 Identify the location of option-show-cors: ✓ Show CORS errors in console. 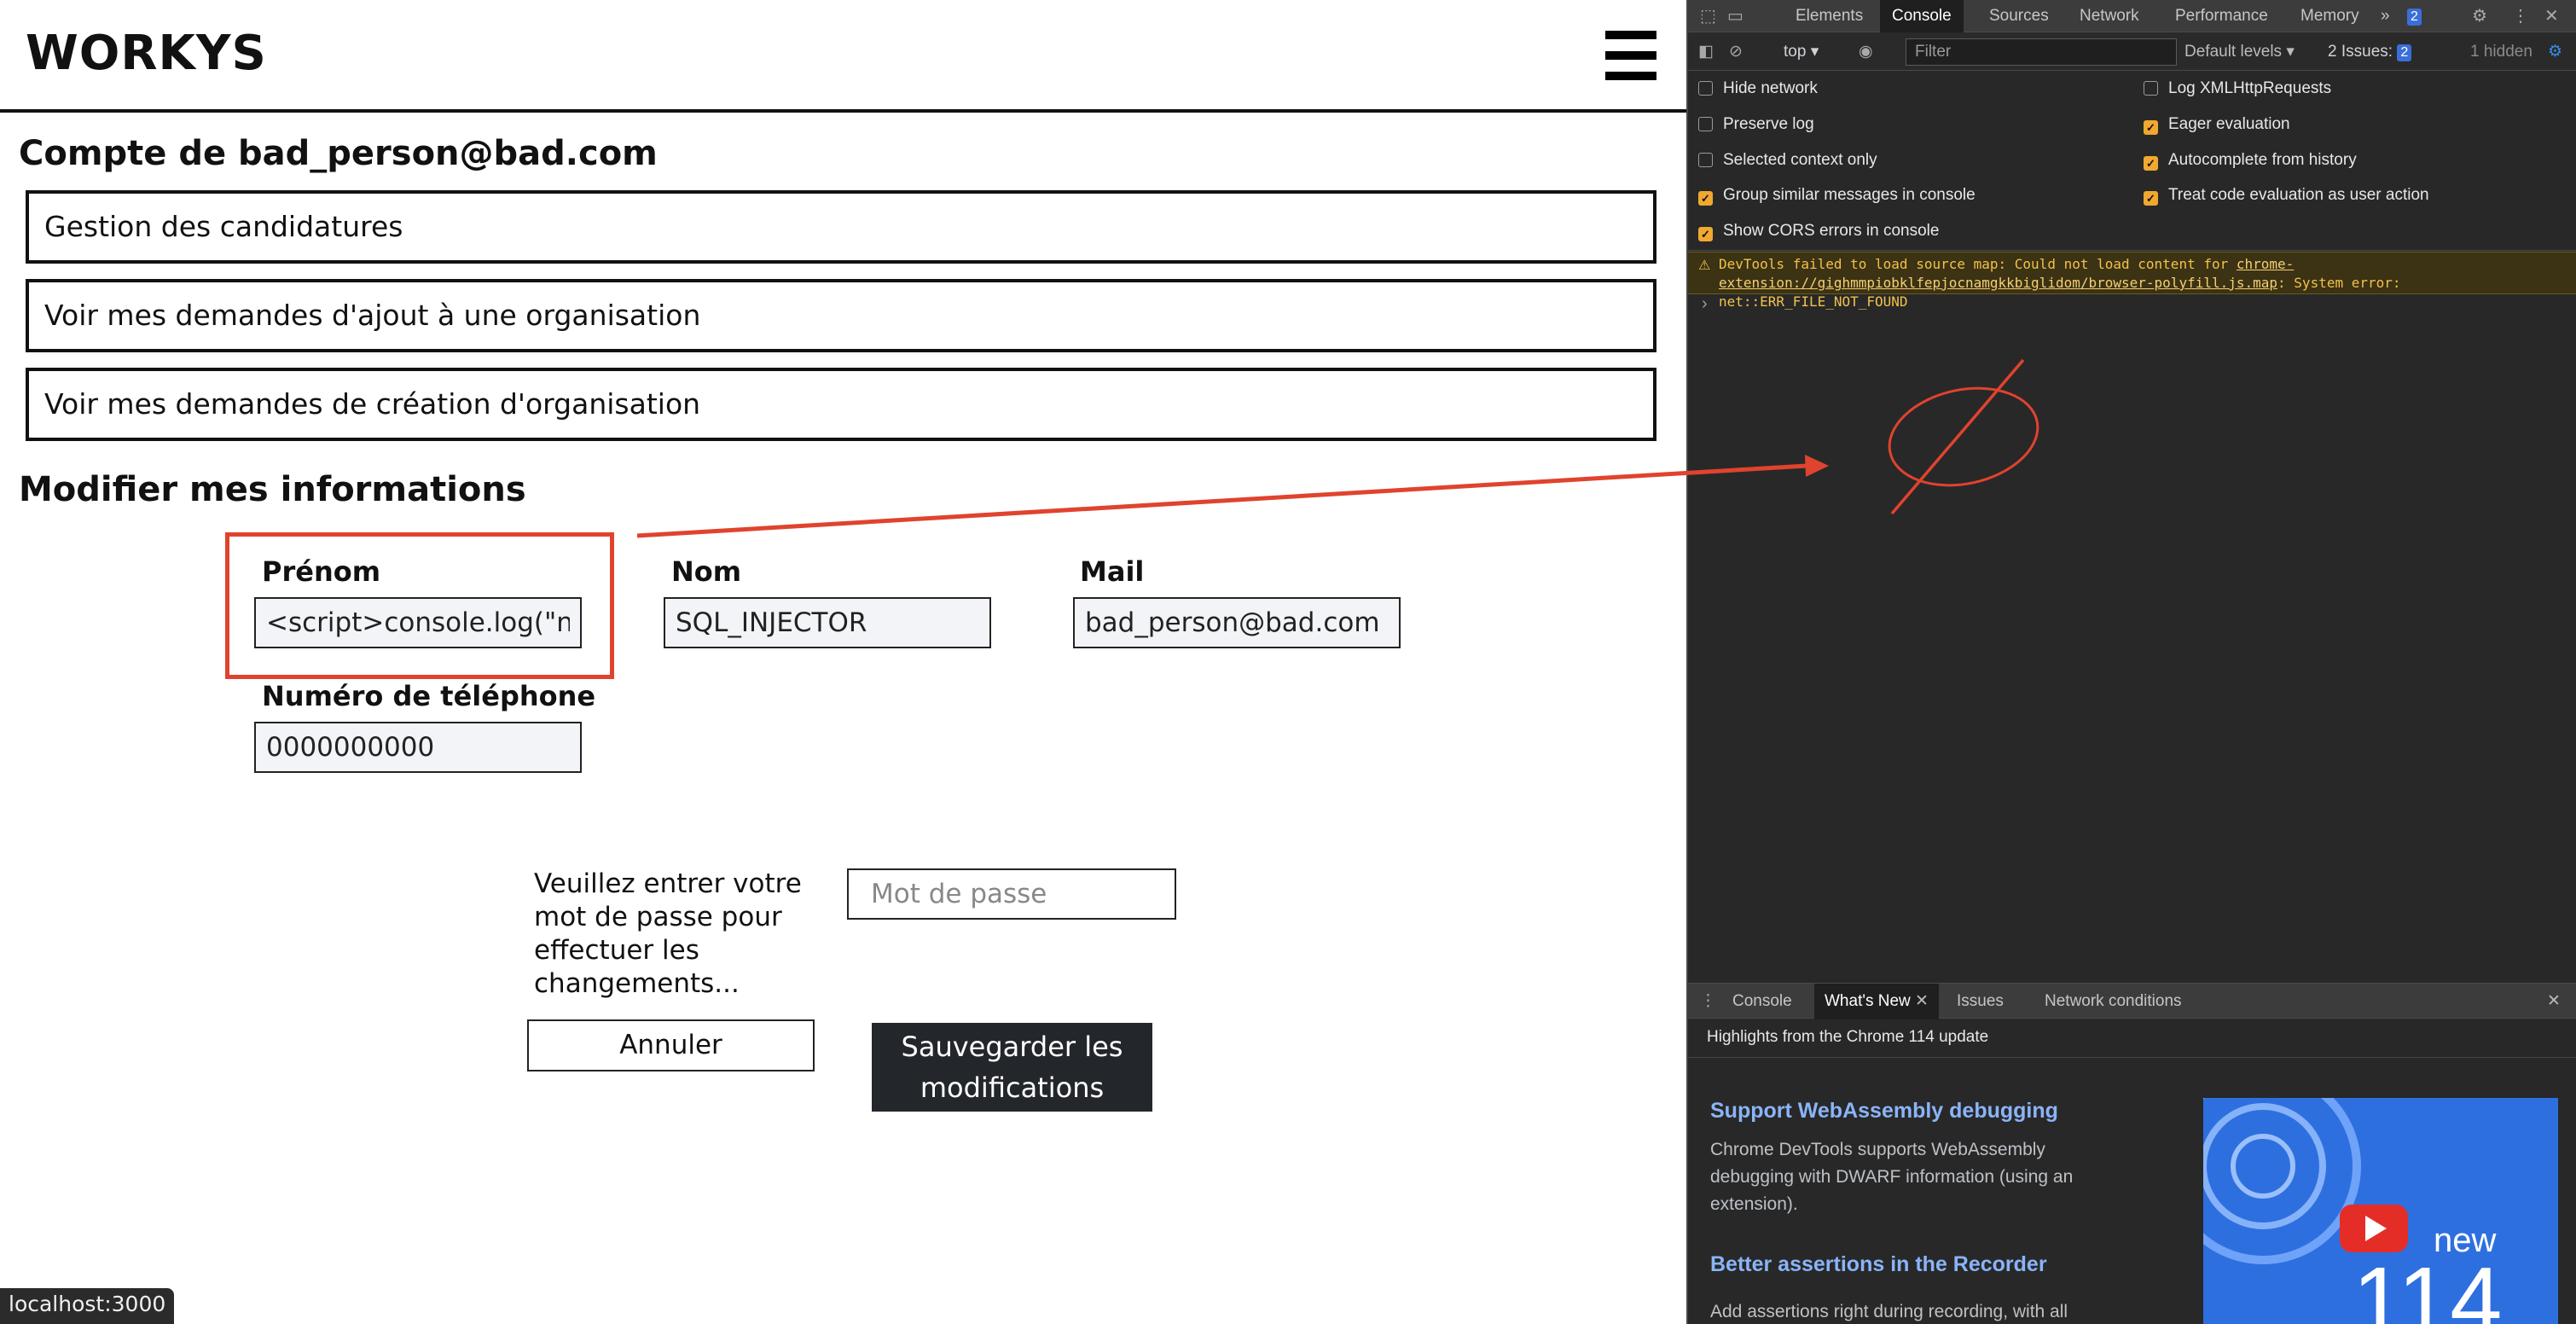
(1818, 231).